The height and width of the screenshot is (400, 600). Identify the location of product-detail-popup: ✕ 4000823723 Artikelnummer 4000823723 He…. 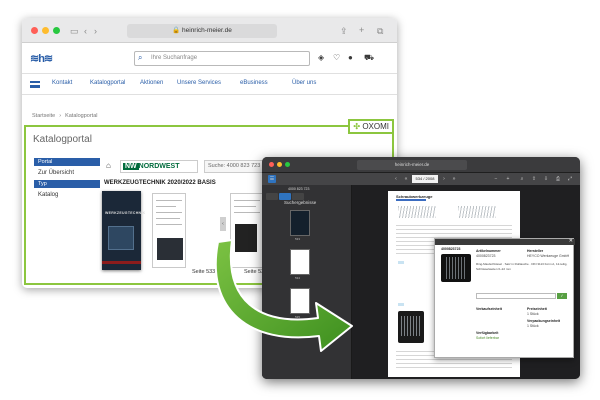
(504, 298).